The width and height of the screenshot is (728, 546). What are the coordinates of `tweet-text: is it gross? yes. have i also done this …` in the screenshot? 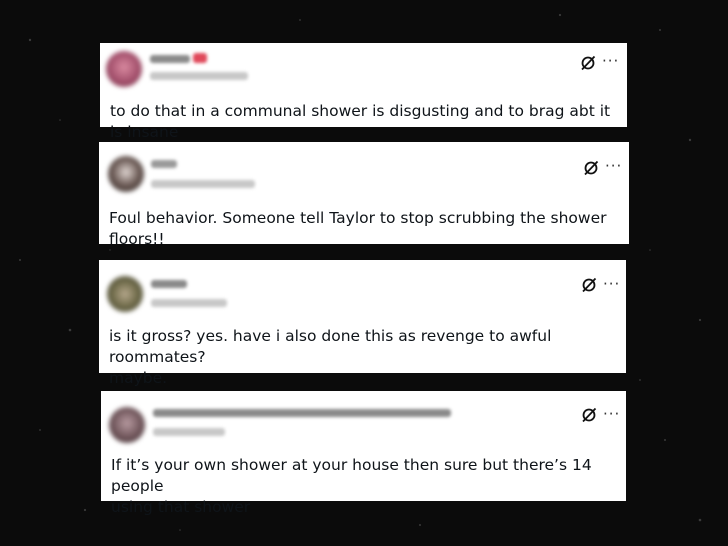 It's located at (330, 357).